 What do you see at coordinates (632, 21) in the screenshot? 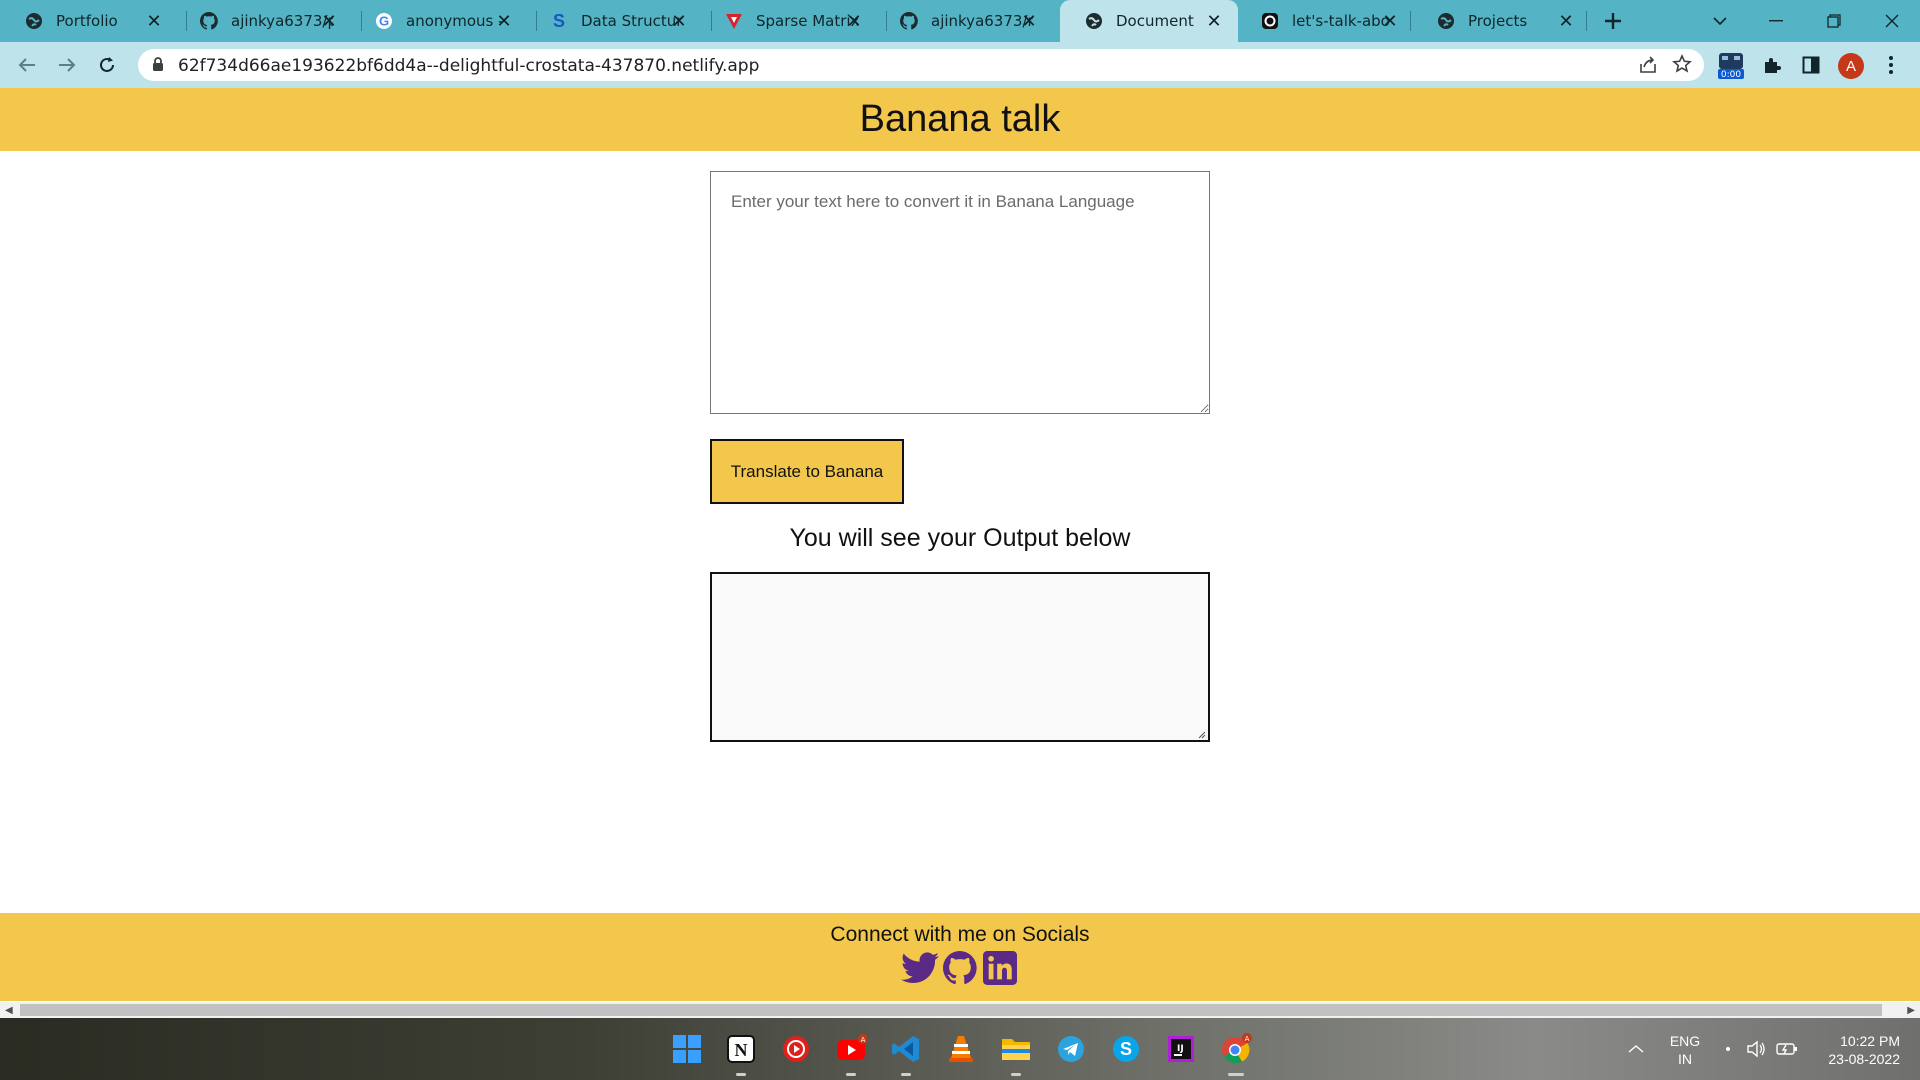
I see `tab-title: Data Structure` at bounding box center [632, 21].